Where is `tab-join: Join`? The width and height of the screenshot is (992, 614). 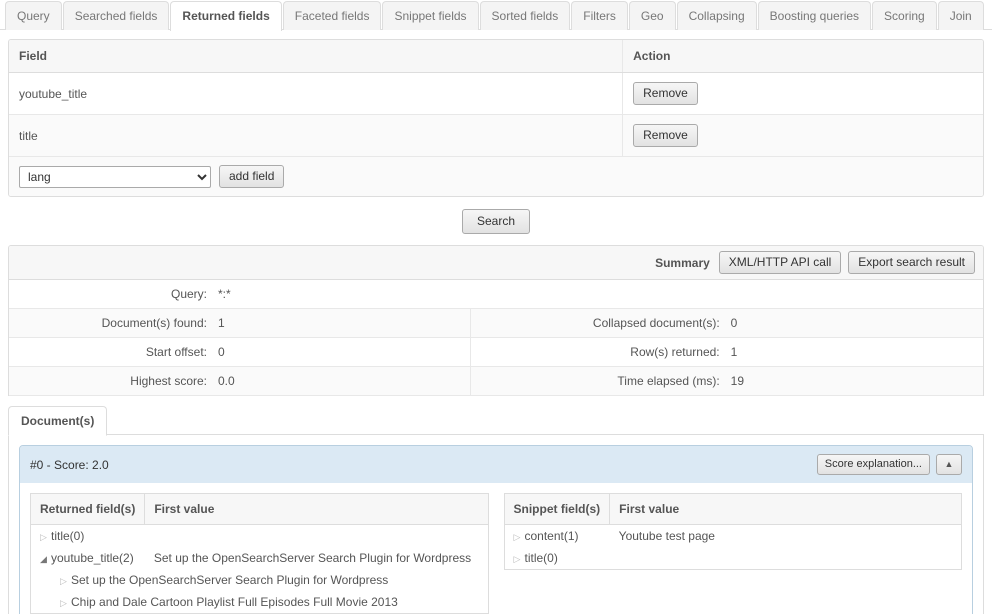 tab-join: Join is located at coordinates (960, 15).